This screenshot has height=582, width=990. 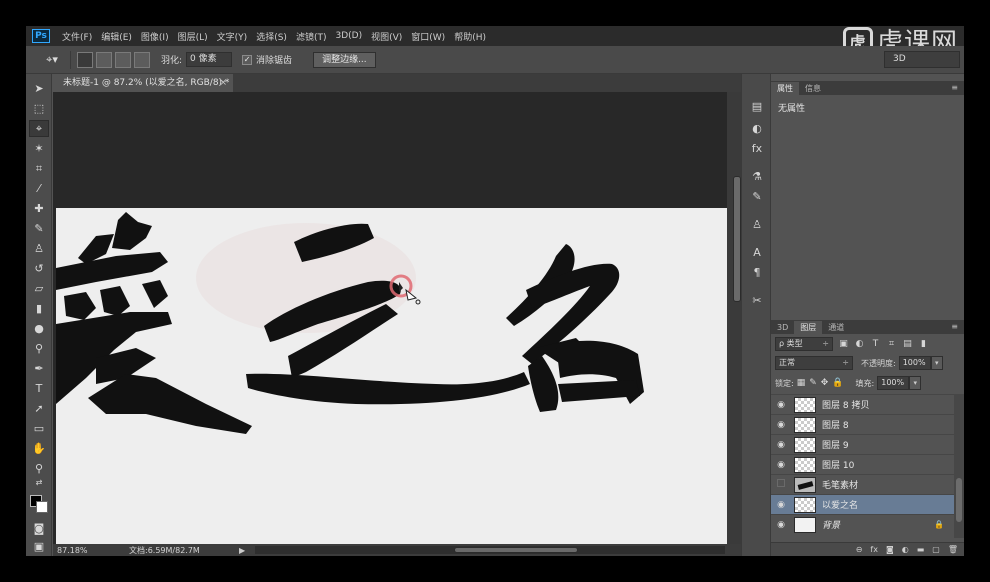 I want to click on tab-layers: 图层, so click(x=808, y=327).